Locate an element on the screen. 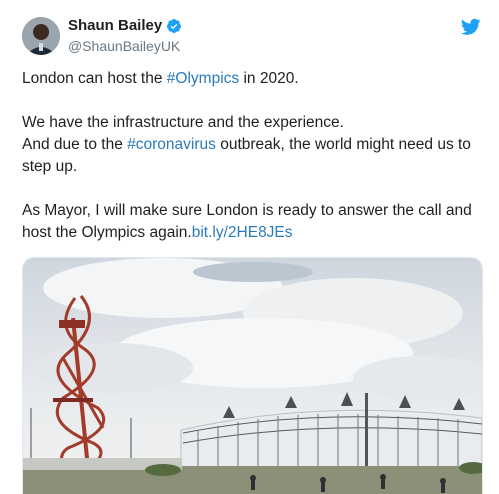  avatar-photo is located at coordinates (41, 36).